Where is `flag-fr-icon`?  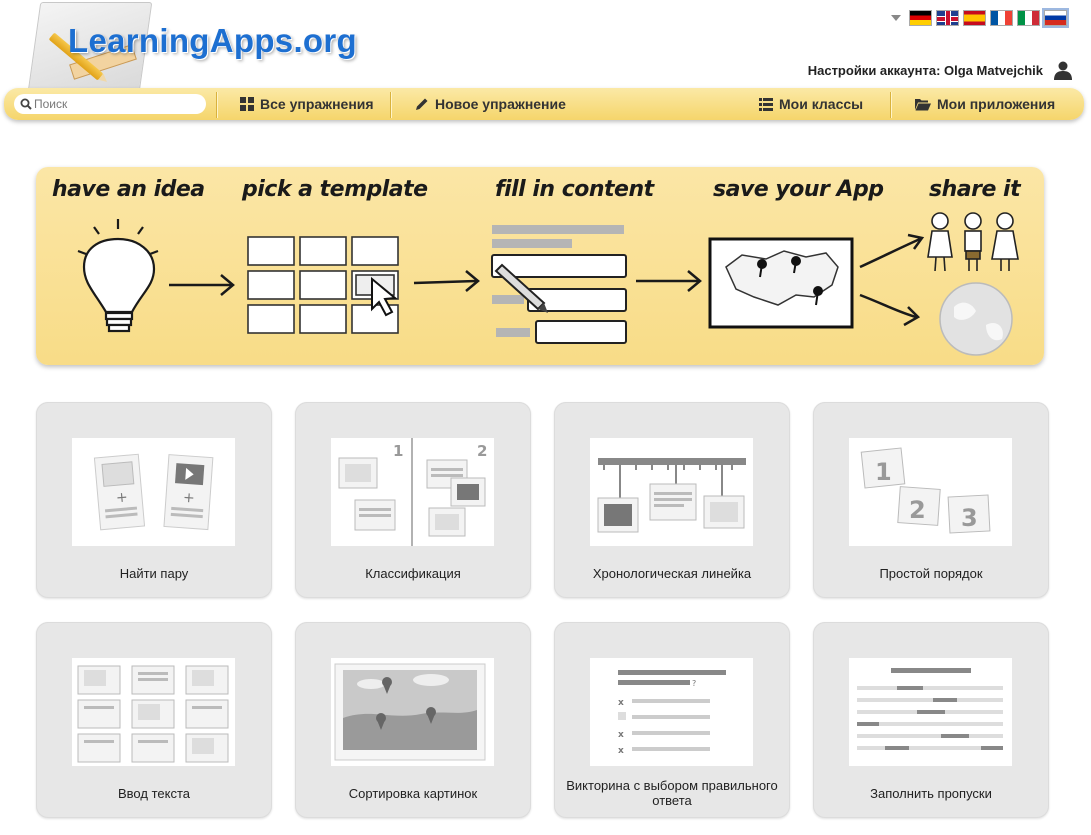
flag-fr-icon is located at coordinates (1001, 18).